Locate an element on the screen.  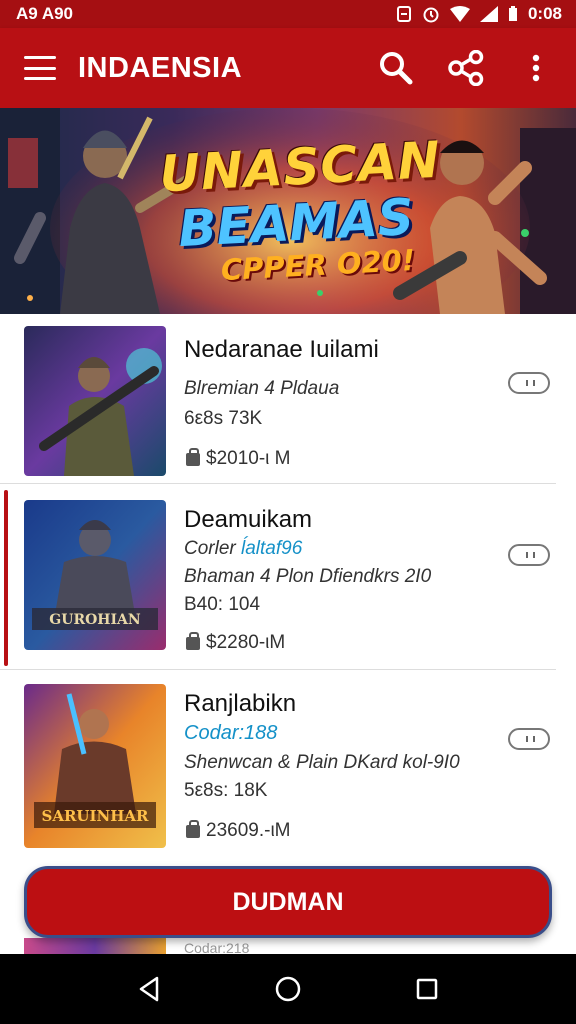
item-price: $2010-ι M is located at coordinates (238, 458).